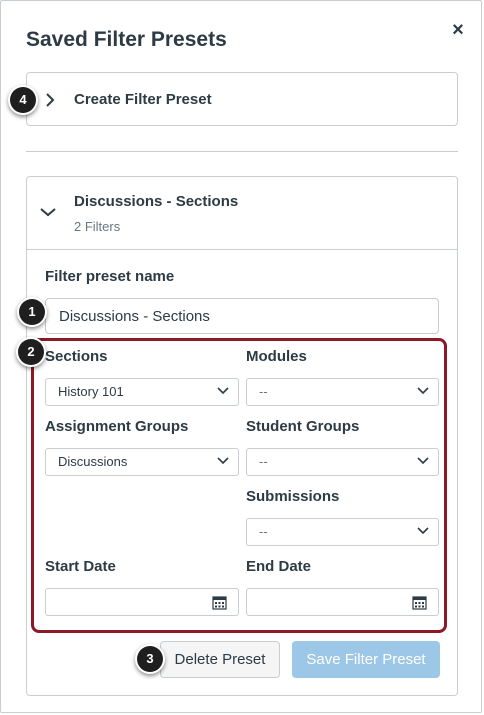  I want to click on modules-label: Modules, so click(276, 356).